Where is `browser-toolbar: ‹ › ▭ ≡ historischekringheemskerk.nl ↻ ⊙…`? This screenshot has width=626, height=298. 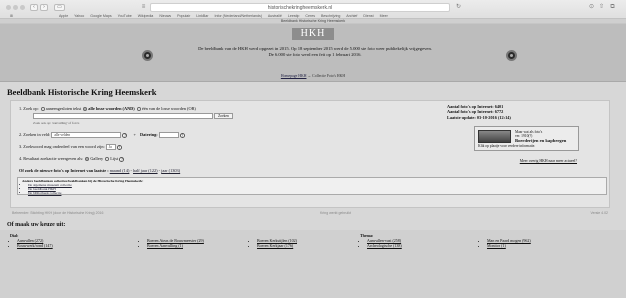
browser-toolbar: ‹ › ▭ ≡ historischekringheemskerk.nl ↻ ⊙… is located at coordinates (313, 7).